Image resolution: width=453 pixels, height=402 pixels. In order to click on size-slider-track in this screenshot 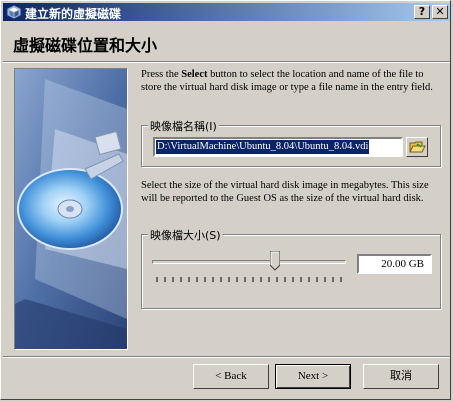, I will do `click(249, 262)`.